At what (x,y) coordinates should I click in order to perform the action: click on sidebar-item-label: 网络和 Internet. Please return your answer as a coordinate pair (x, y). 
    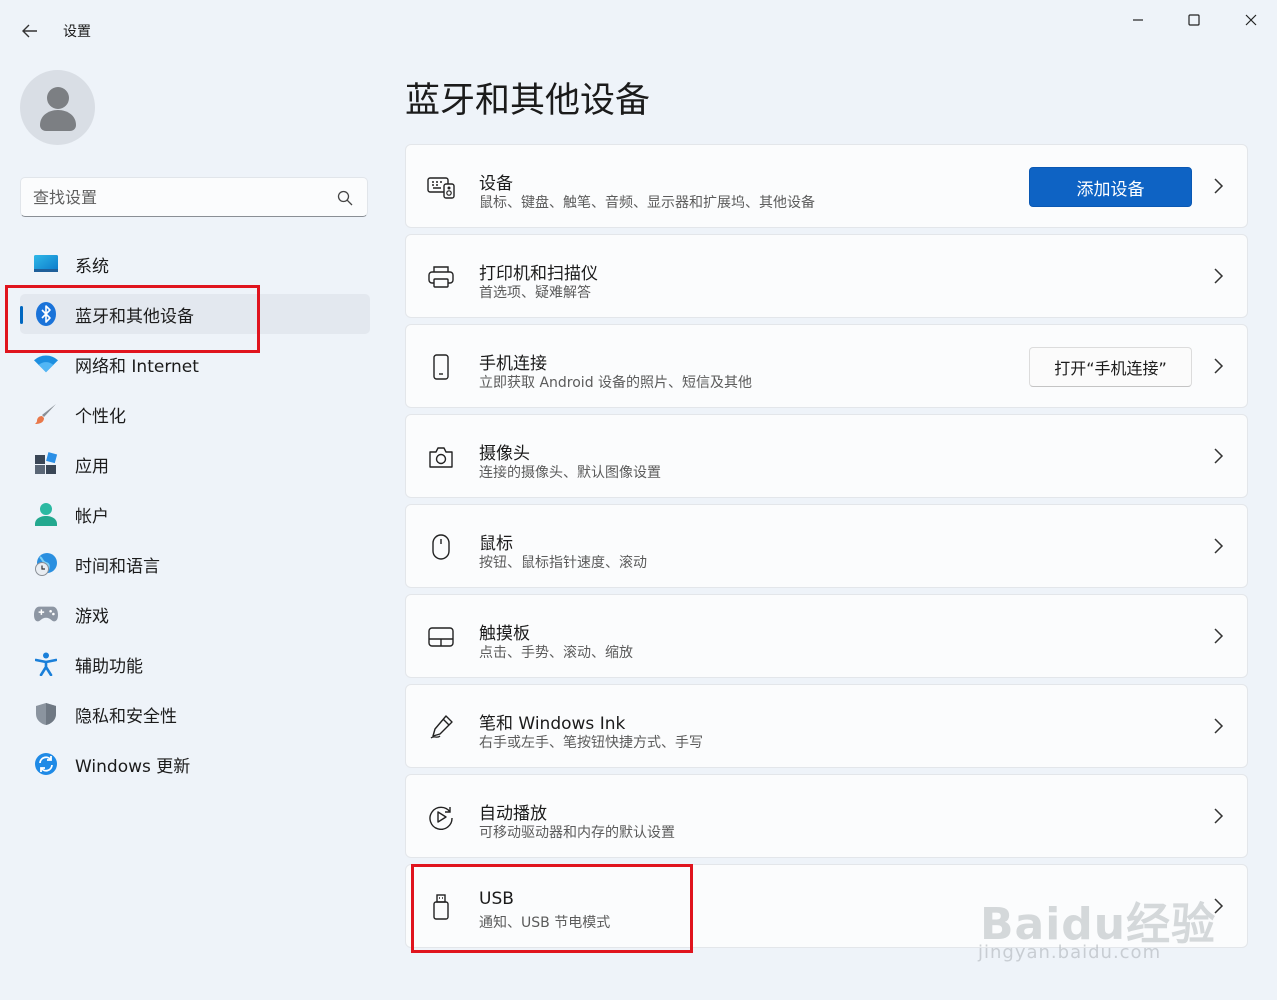
    Looking at the image, I should click on (137, 366).